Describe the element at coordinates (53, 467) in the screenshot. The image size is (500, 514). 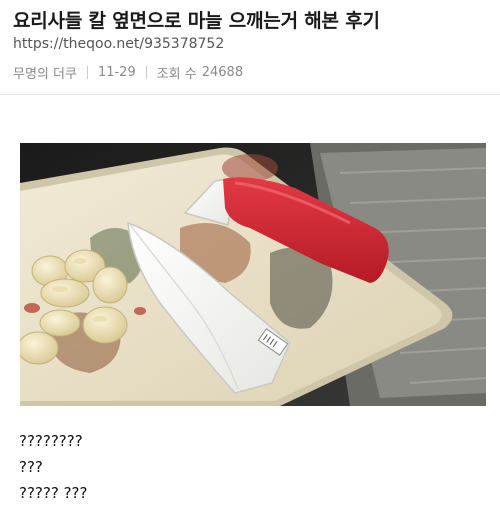
I see `post-body: ???????? ??? ????? ???` at that location.